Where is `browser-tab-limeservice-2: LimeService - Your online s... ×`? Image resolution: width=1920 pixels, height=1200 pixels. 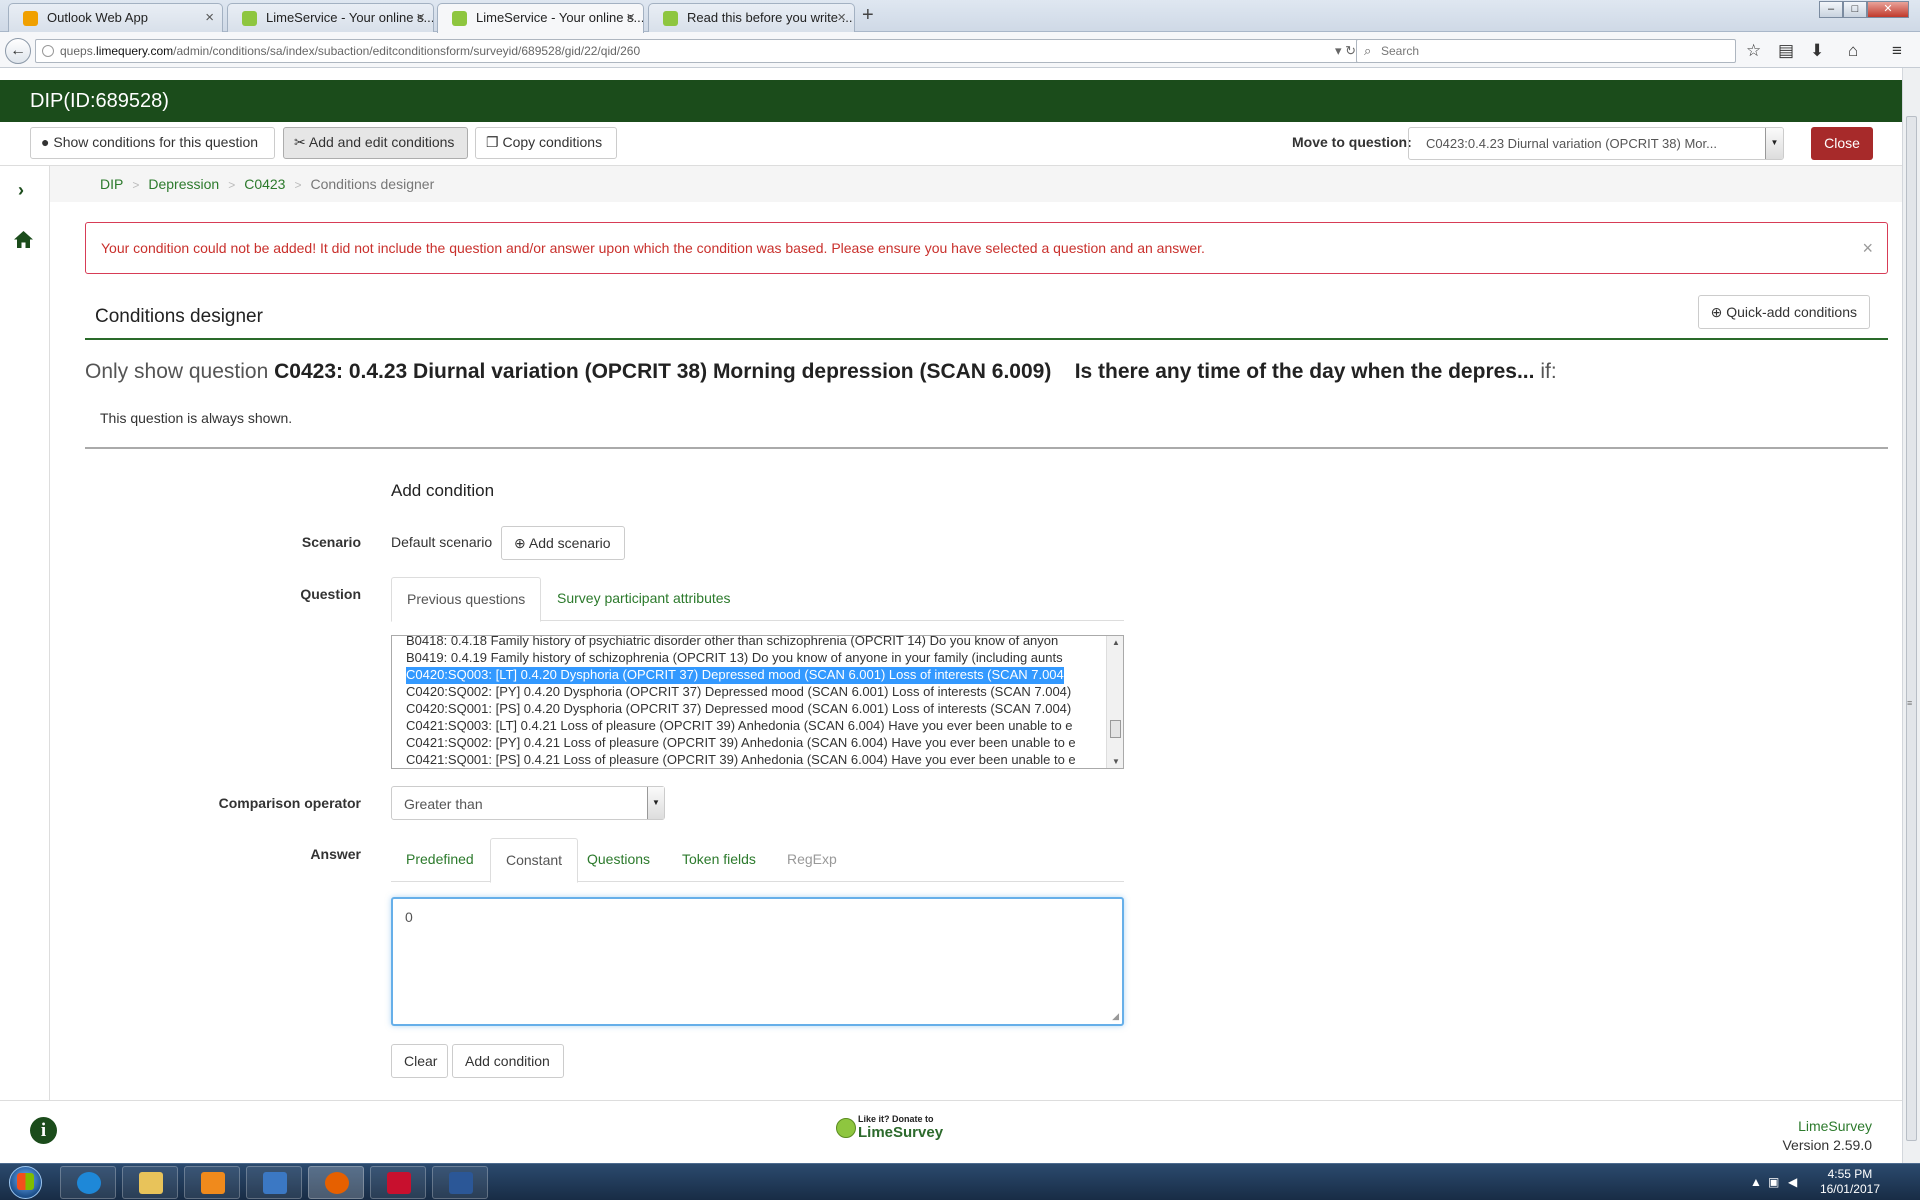
browser-tab-limeservice-2: LimeService - Your online s... × is located at coordinates (540, 18).